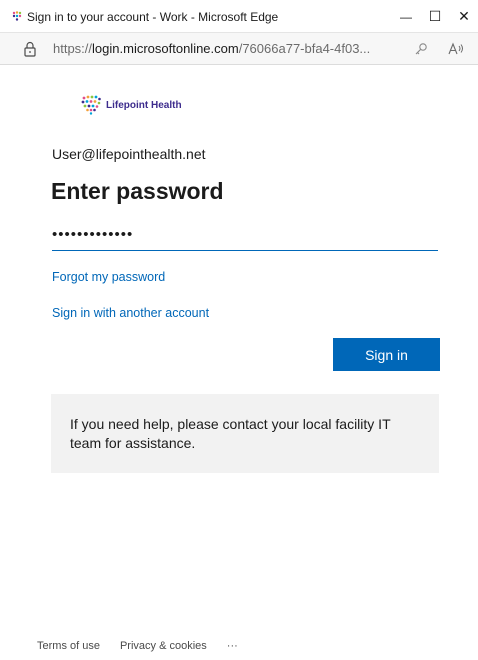 This screenshot has height=660, width=478. Describe the element at coordinates (421, 49) in the screenshot. I see `key-icon` at that location.